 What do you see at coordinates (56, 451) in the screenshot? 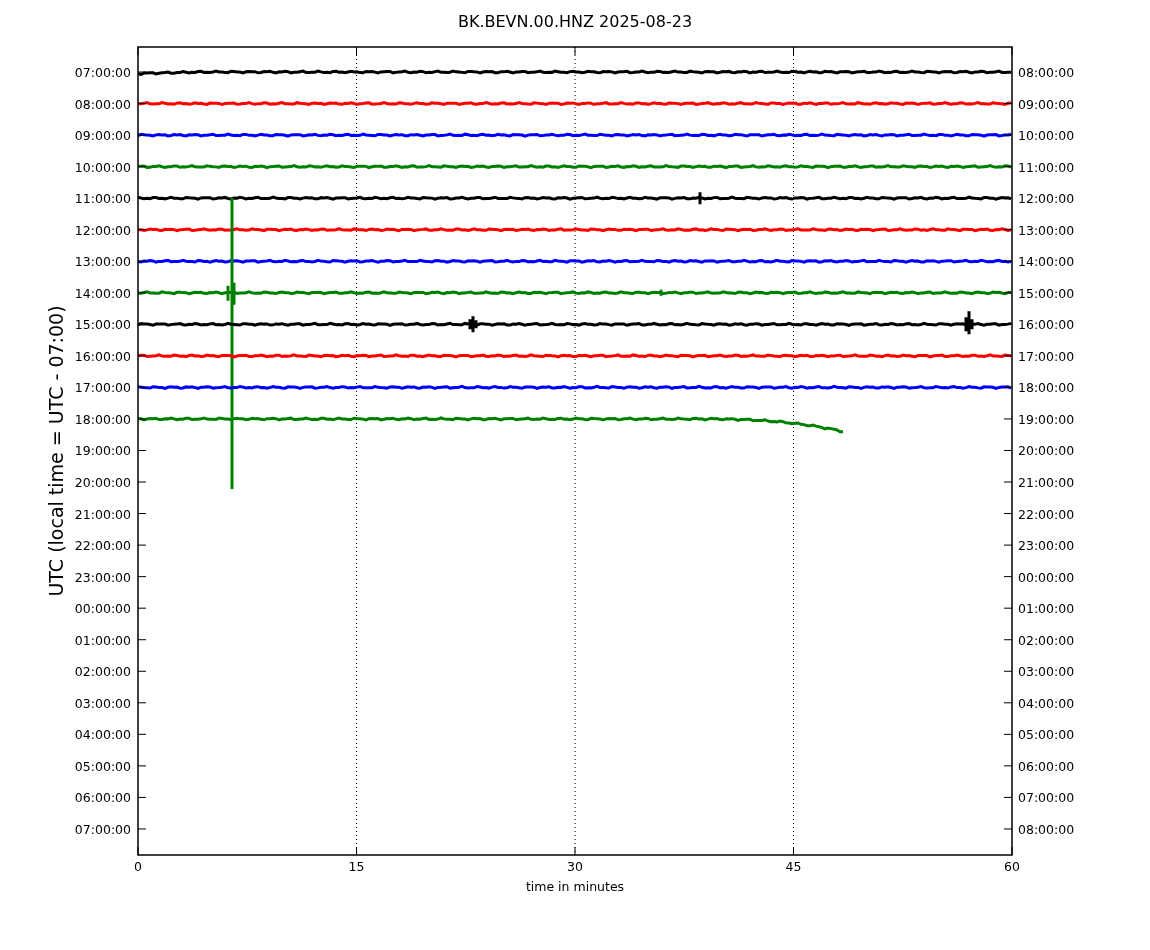
I see `y-axis-label: UTC (local time = UTC - 07:00)` at bounding box center [56, 451].